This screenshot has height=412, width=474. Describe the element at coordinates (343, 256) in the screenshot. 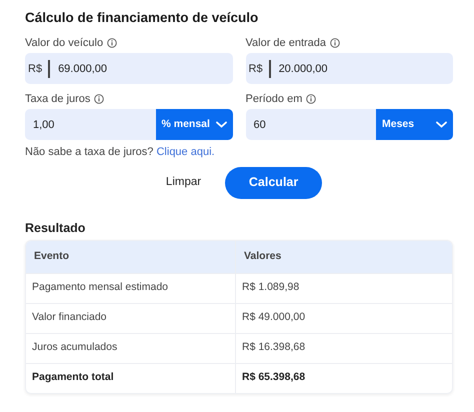

I see `column-header: Valores` at that location.